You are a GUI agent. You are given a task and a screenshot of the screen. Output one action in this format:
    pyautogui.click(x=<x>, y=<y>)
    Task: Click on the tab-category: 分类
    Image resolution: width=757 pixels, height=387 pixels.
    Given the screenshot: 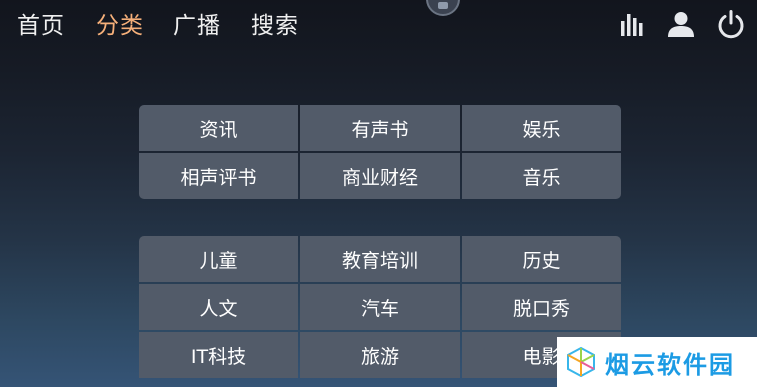 What is the action you would take?
    pyautogui.click(x=120, y=26)
    